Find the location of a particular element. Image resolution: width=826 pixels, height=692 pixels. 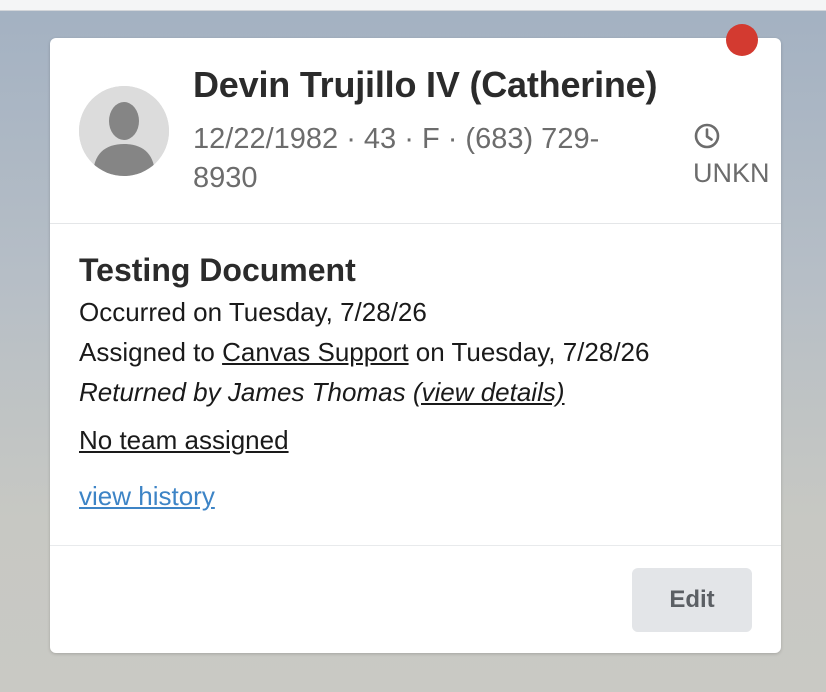

assigned-prefix: Assigned to is located at coordinates (151, 352).